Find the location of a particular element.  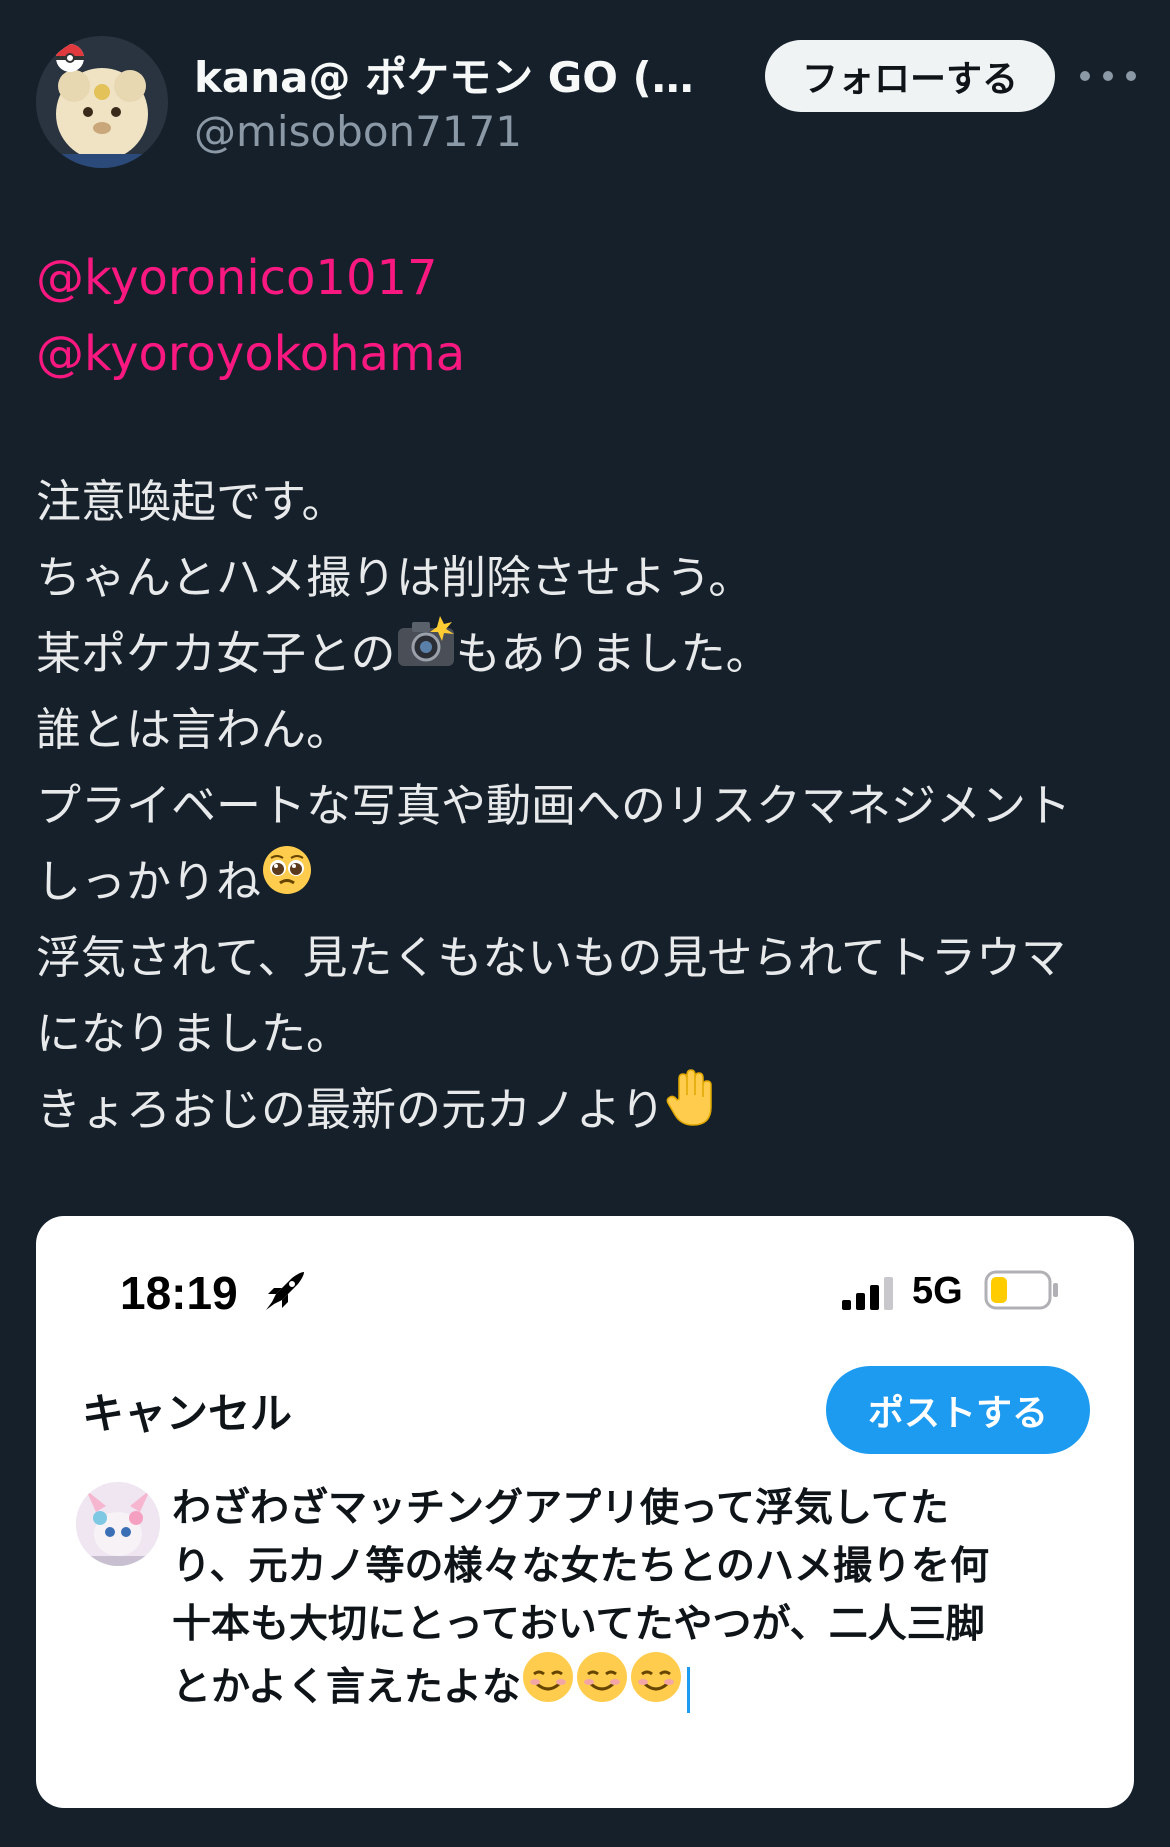

compose-avatar is located at coordinates (118, 1524).